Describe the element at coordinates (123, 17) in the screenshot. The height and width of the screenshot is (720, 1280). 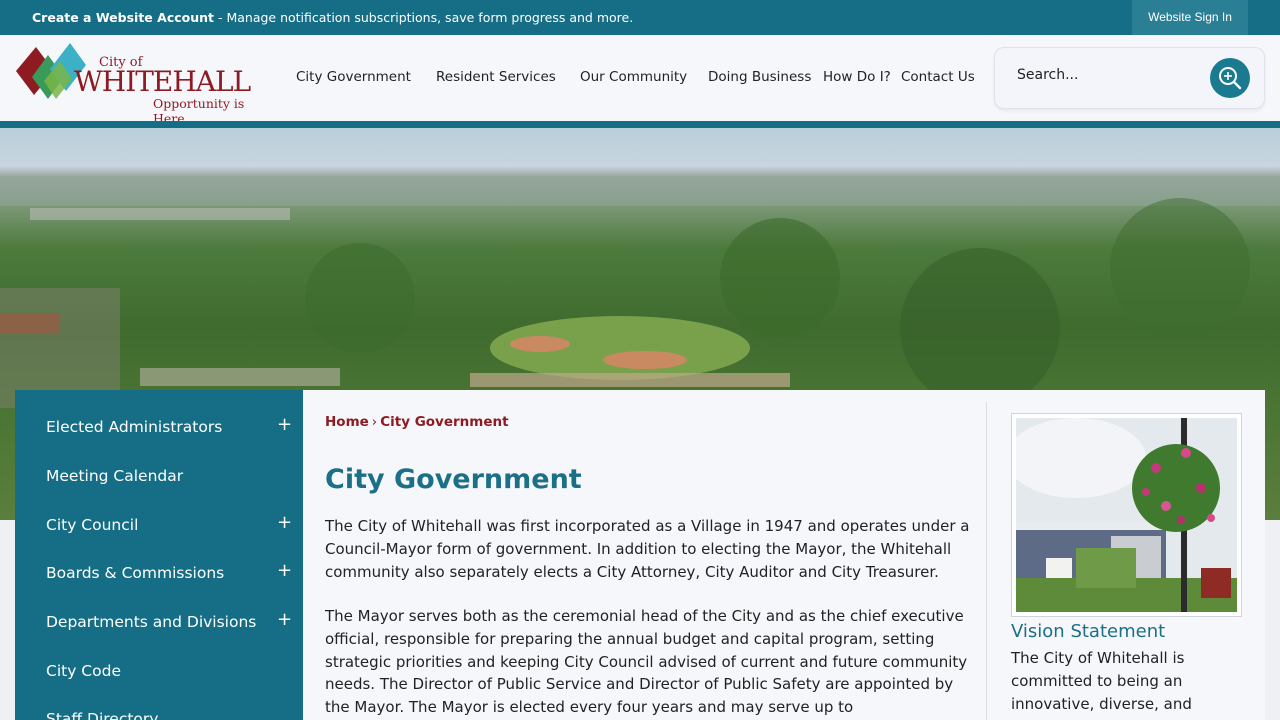
I see `create-account-link: Create a Website Account` at that location.